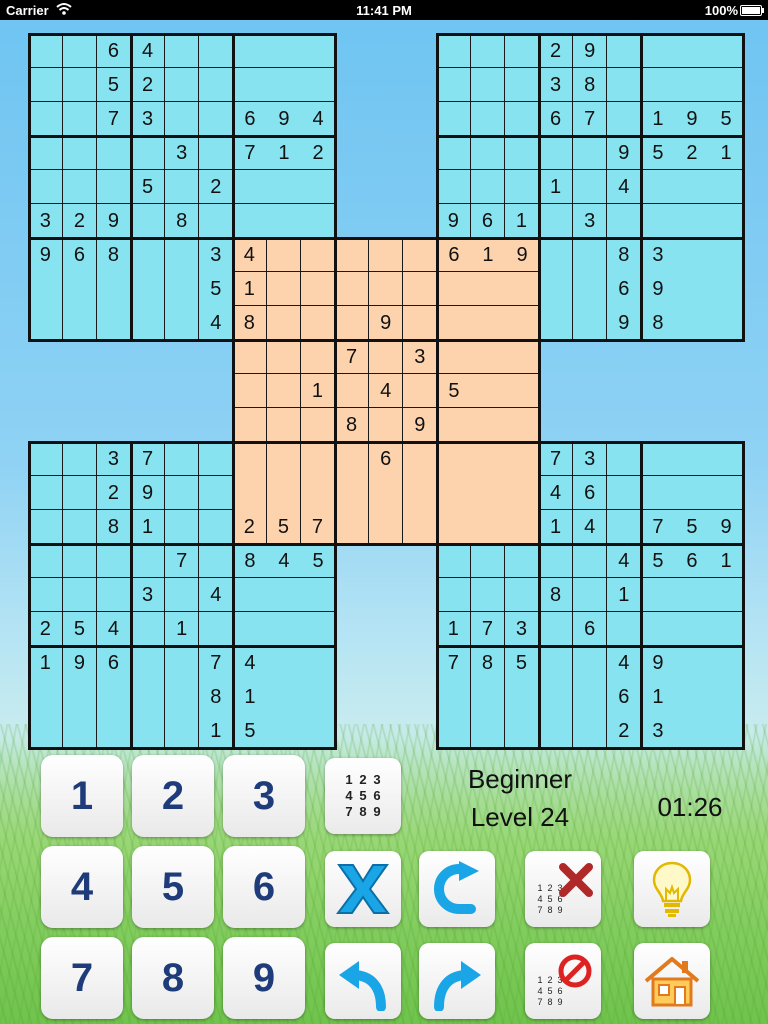  What do you see at coordinates (148, 323) in the screenshot?
I see `cell-top-left-r9c4` at bounding box center [148, 323].